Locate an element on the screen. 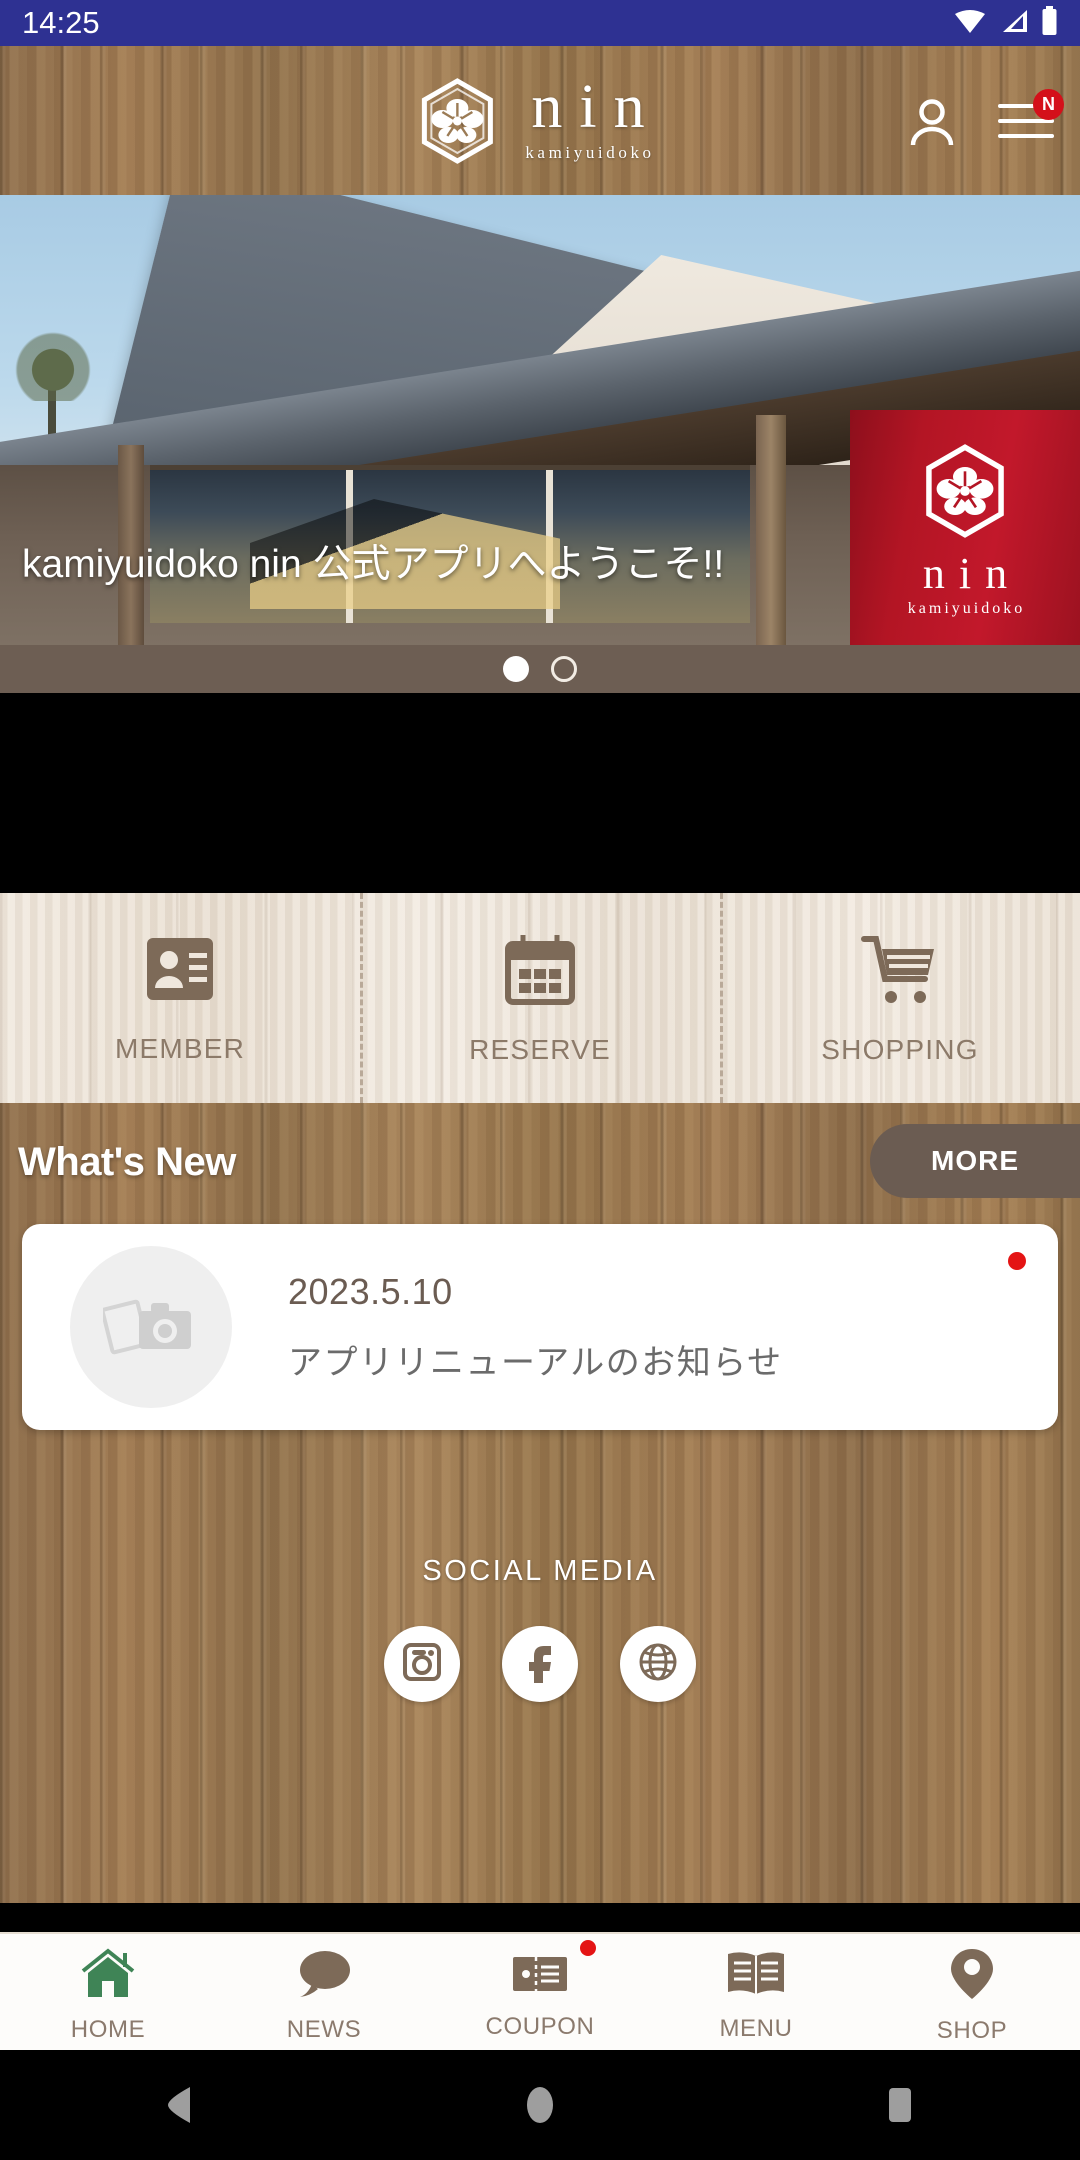  app-header: nin kamiyuidoko N is located at coordinates (540, 120).